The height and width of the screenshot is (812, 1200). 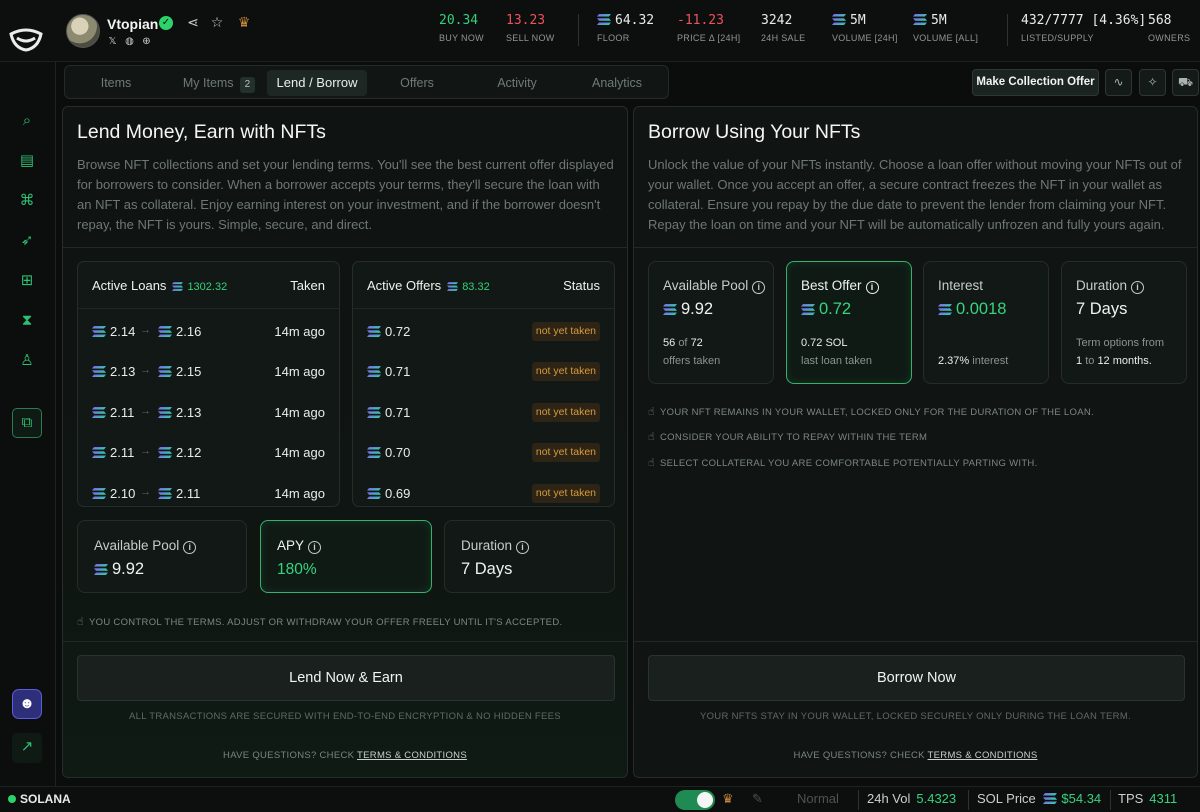 What do you see at coordinates (517, 83) in the screenshot?
I see `tab-activity: Activity` at bounding box center [517, 83].